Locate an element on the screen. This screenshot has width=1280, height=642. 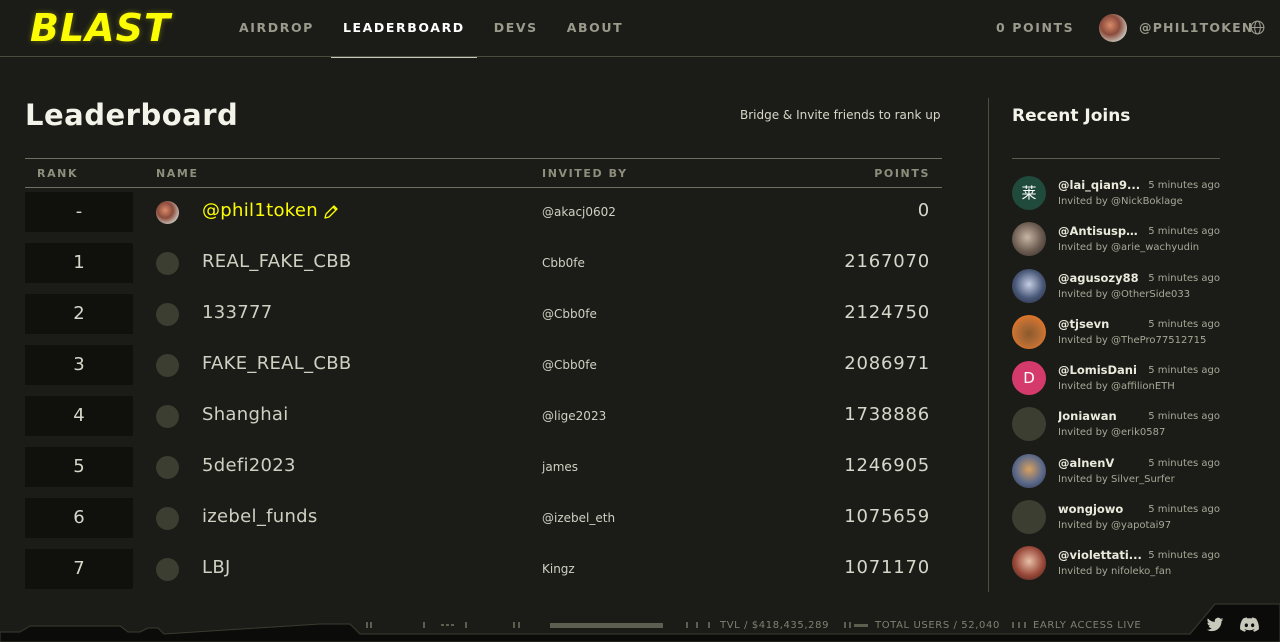
discord-icon is located at coordinates (1249, 624).